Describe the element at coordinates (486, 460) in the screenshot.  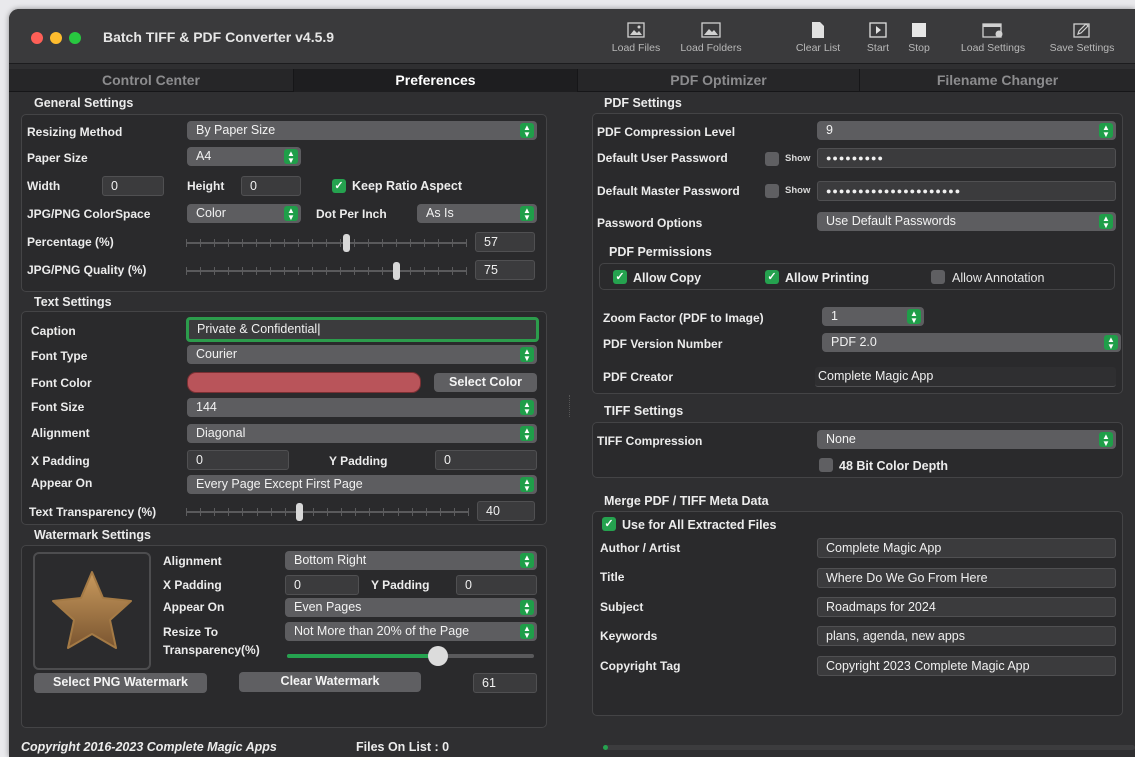
I see `y-padding-input: 0` at that location.